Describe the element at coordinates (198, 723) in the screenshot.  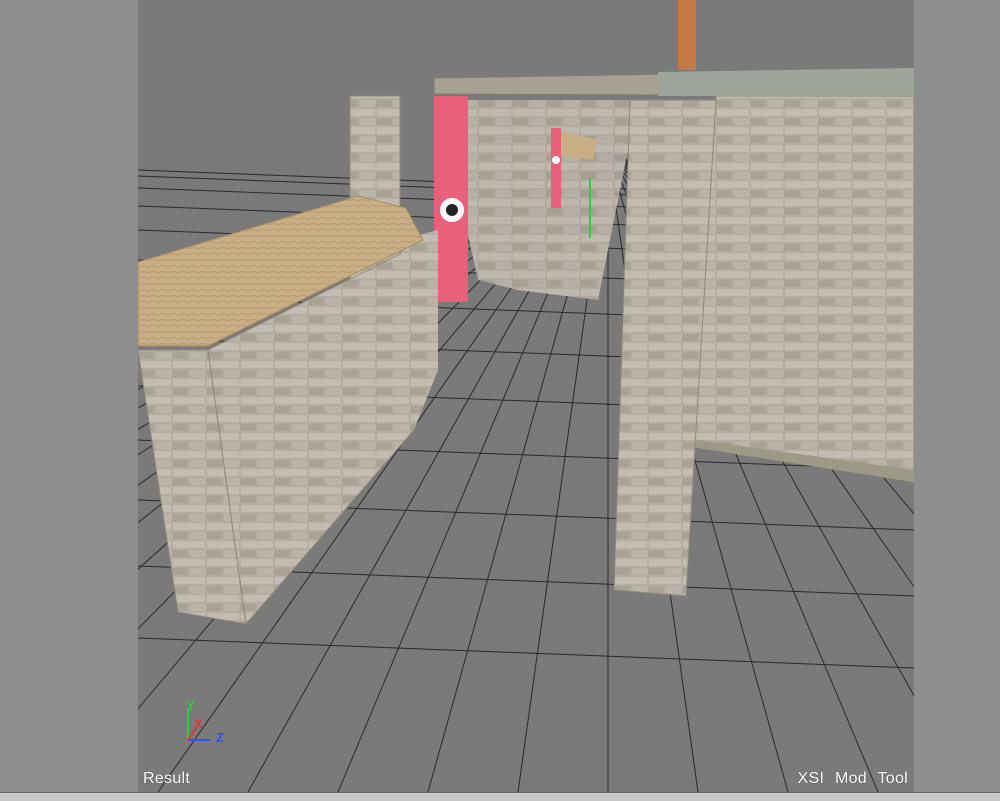
I see `axis-x-label: X` at that location.